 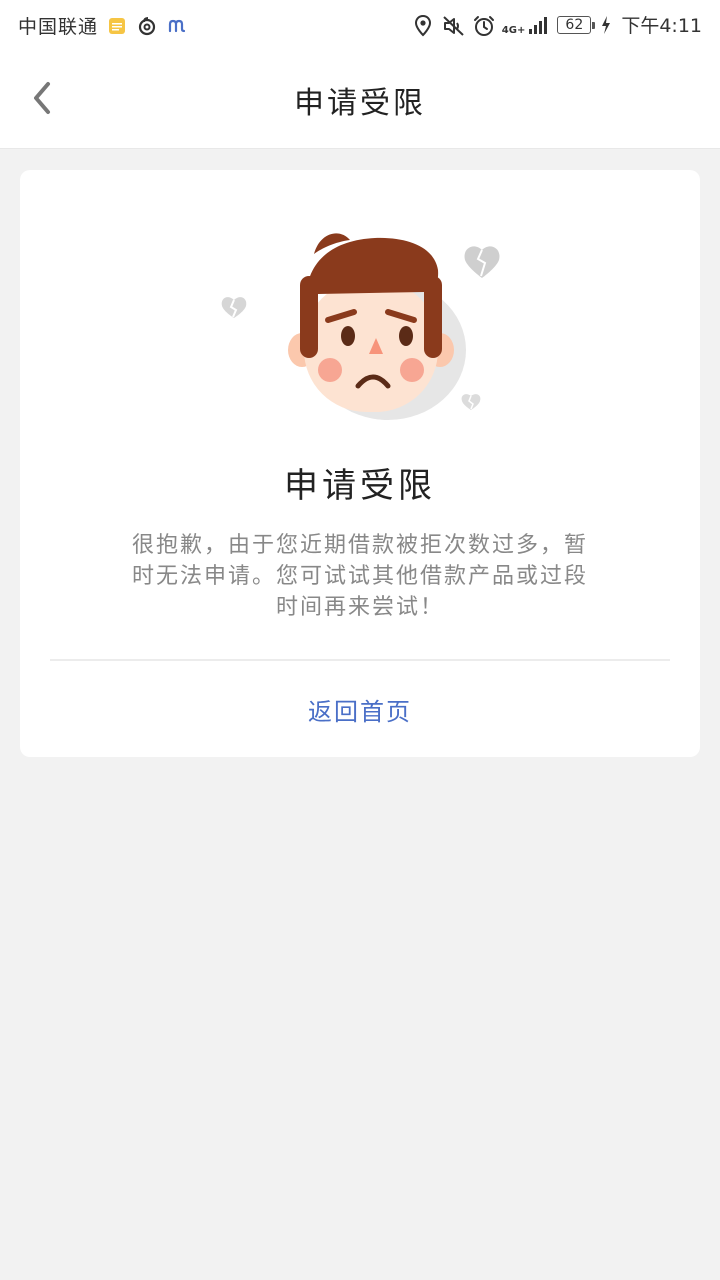 I want to click on charging-bolt-icon, so click(x=606, y=25).